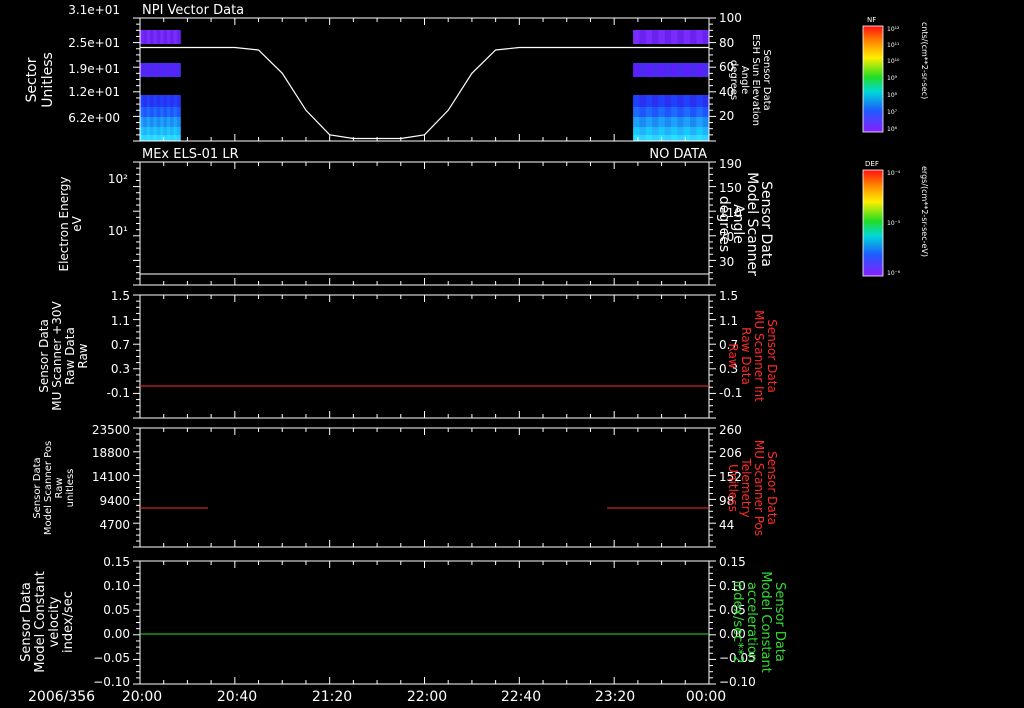 The image size is (1024, 708). Describe the element at coordinates (120, 369) in the screenshot. I see `p3-left-tick-3: 0.3` at that location.